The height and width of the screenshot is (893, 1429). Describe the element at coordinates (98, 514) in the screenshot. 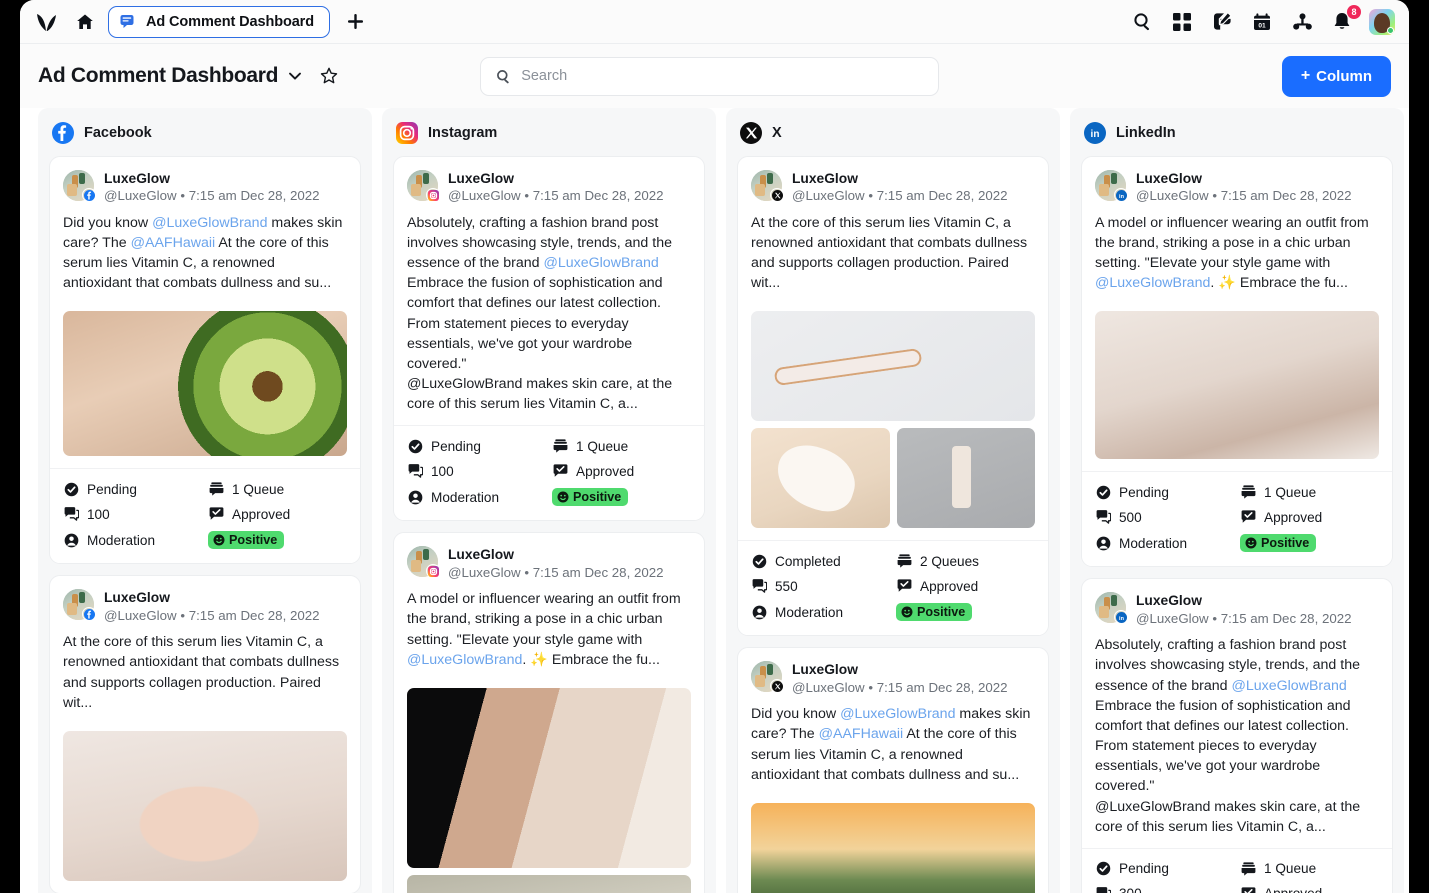

I see `stat-value: 100` at that location.